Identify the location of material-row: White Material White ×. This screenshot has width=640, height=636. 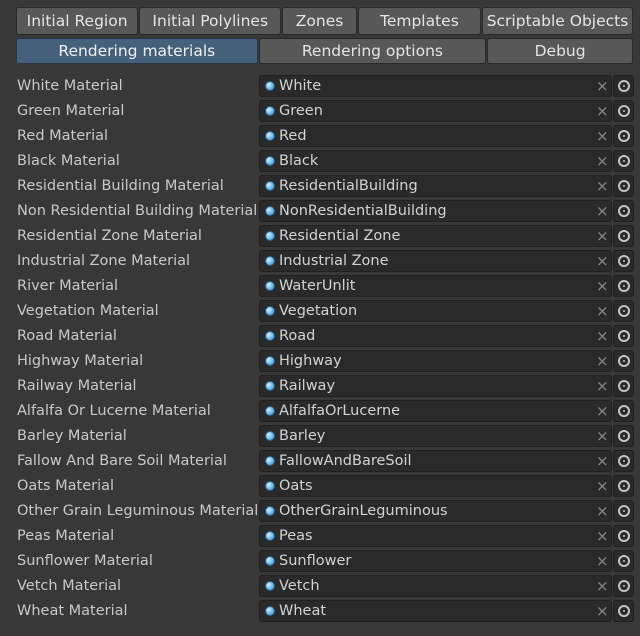
(320, 86).